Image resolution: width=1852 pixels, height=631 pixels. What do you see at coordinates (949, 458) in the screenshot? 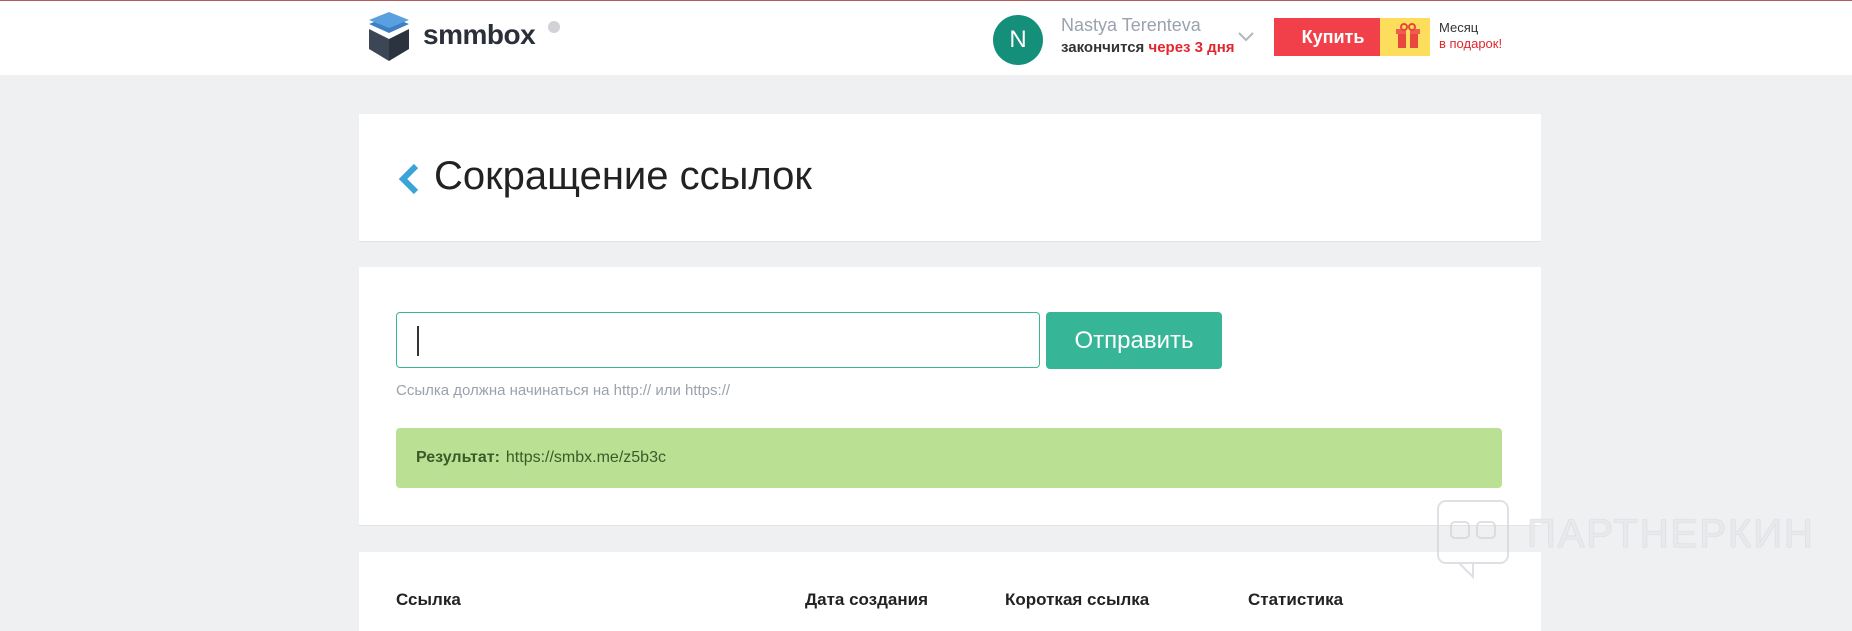
I see `result-box: Результат: https://smbx.me/z5b3c` at bounding box center [949, 458].